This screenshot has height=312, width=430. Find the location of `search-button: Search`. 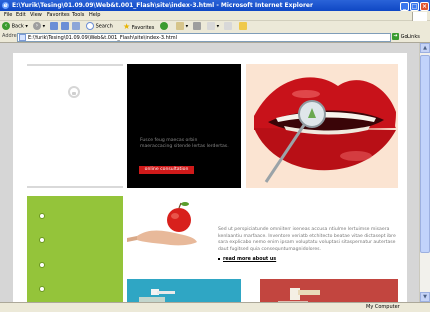

search-button: Search is located at coordinates (99, 26).